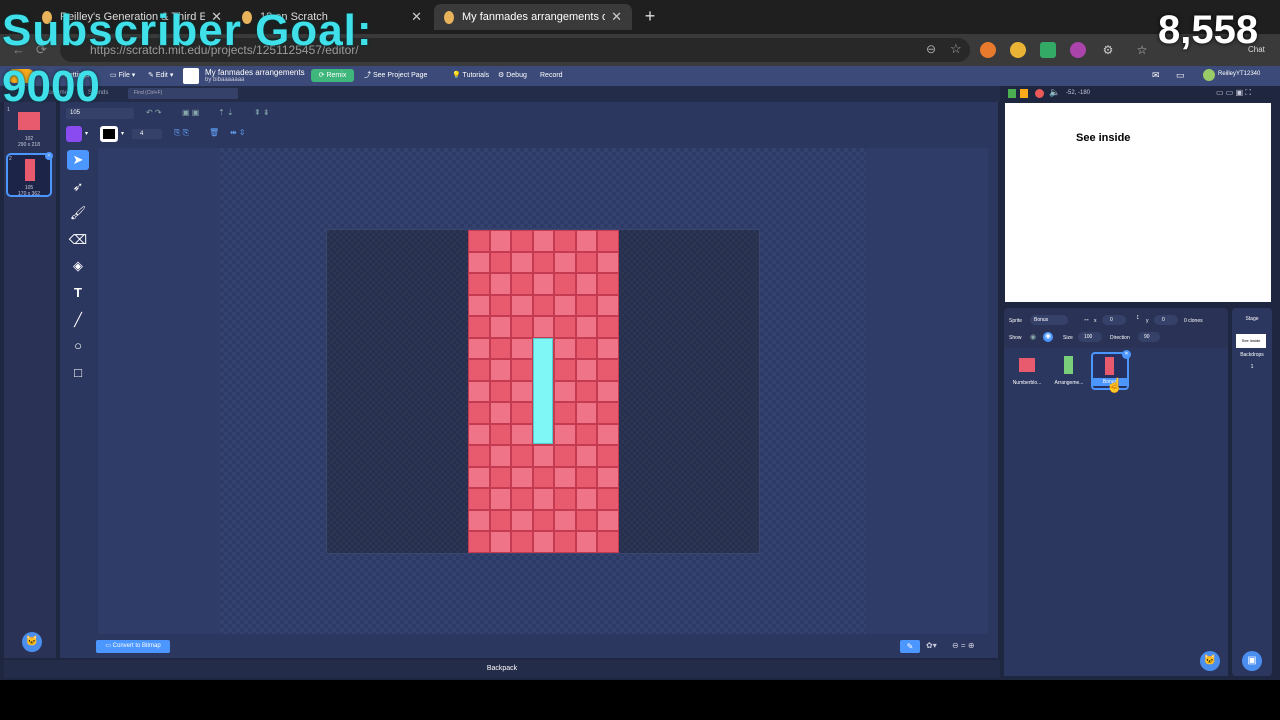 The height and width of the screenshot is (720, 1280). Describe the element at coordinates (32, 642) in the screenshot. I see `choose-costume-icon: 🐱` at that location.